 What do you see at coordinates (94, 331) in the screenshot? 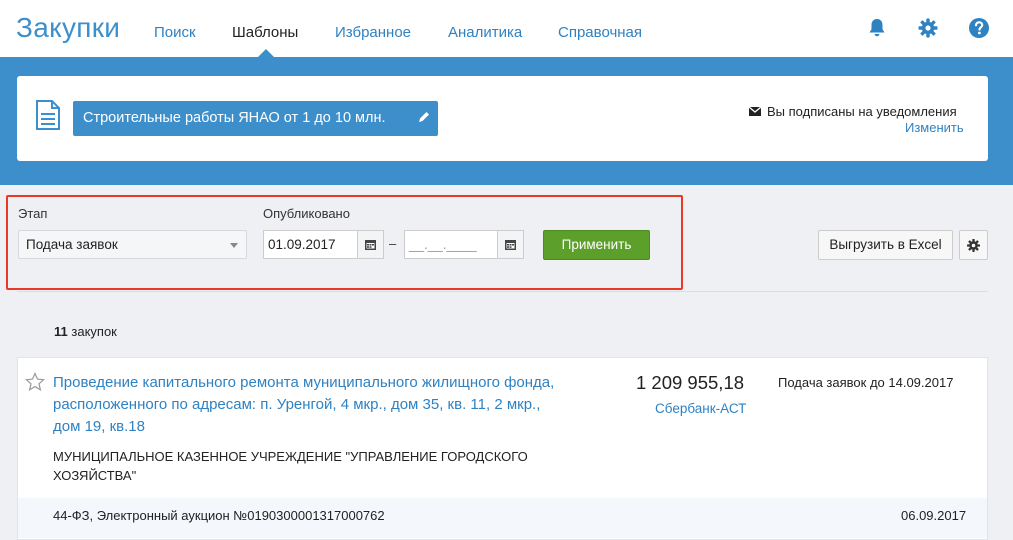
I see `results-count-label: закупок` at bounding box center [94, 331].